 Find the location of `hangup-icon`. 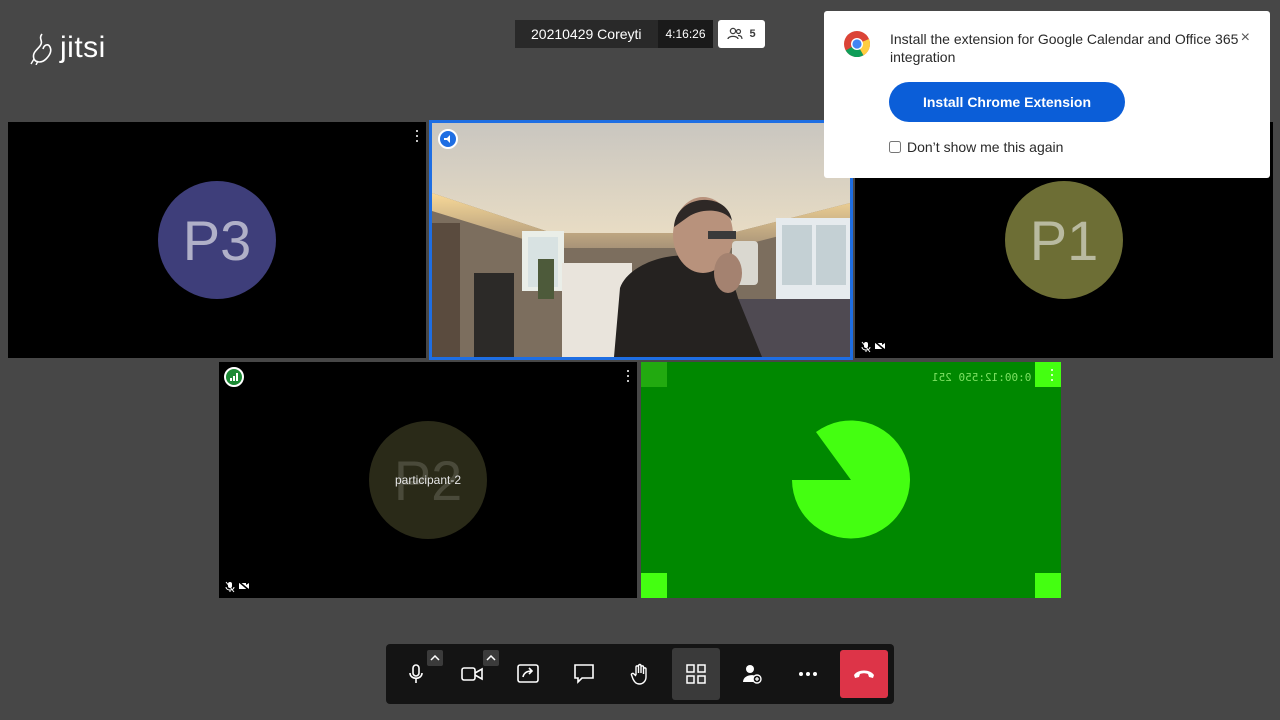

hangup-icon is located at coordinates (864, 674).